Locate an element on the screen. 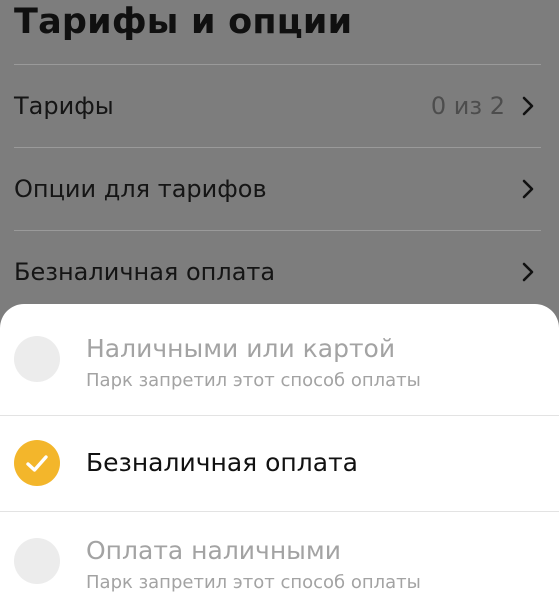  settings-row-tariffs: Тарифы 0 из 2 is located at coordinates (279, 106).